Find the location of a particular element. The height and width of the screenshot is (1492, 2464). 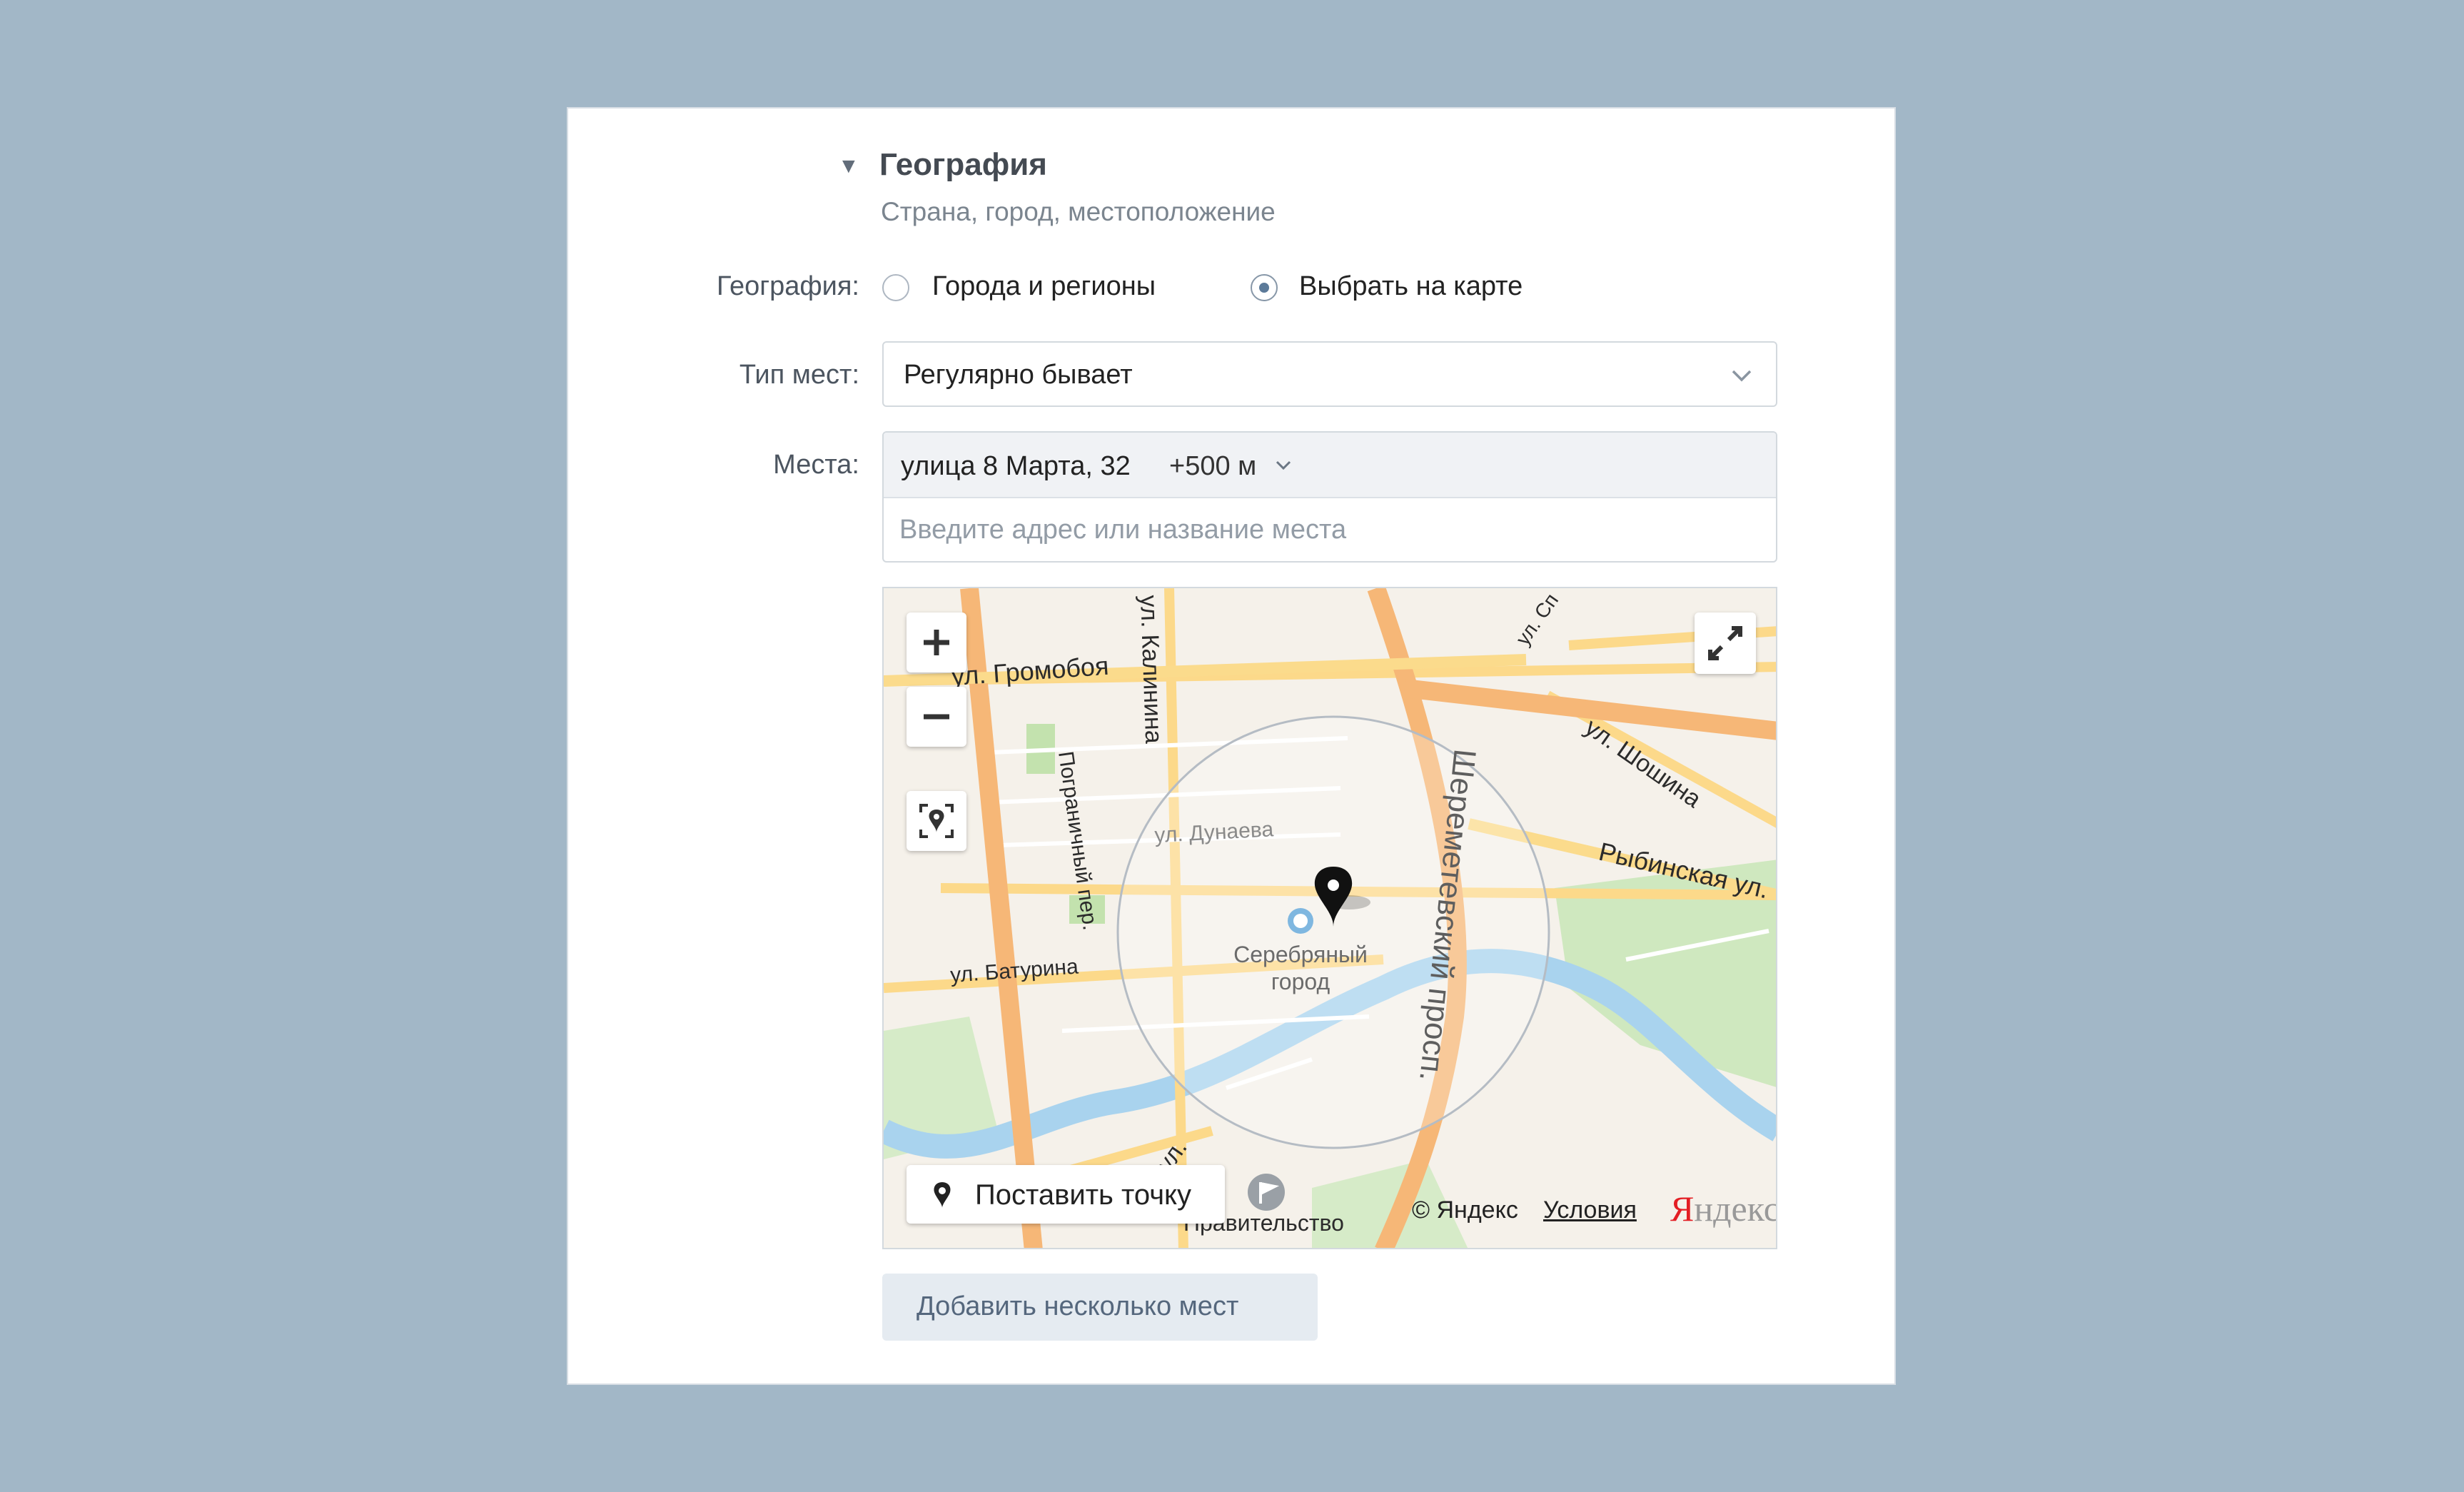

expand-icon is located at coordinates (1725, 643).